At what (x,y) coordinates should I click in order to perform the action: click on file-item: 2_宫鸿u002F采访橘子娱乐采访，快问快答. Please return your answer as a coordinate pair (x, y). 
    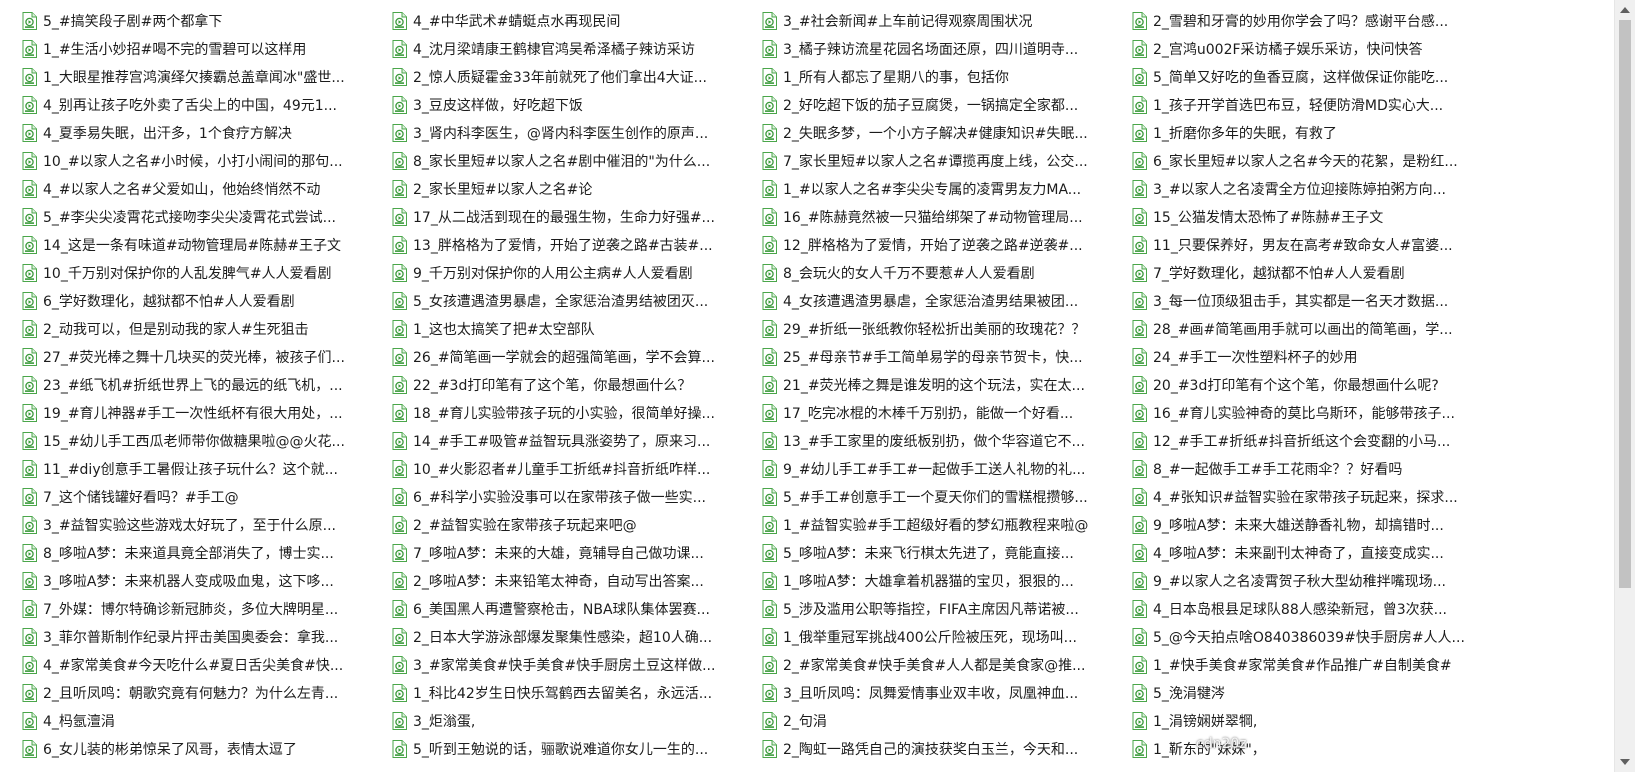
    Looking at the image, I should click on (1313, 49).